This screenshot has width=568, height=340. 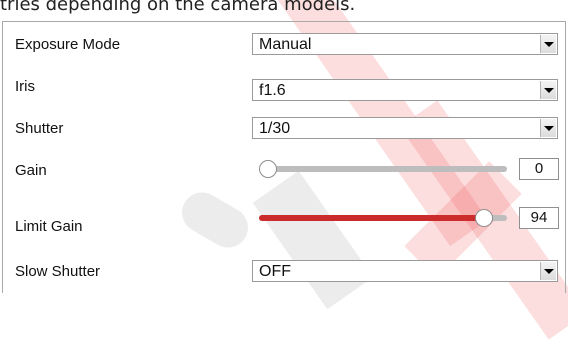 What do you see at coordinates (284, 226) in the screenshot?
I see `limit-gain-row: Limit Gain 94` at bounding box center [284, 226].